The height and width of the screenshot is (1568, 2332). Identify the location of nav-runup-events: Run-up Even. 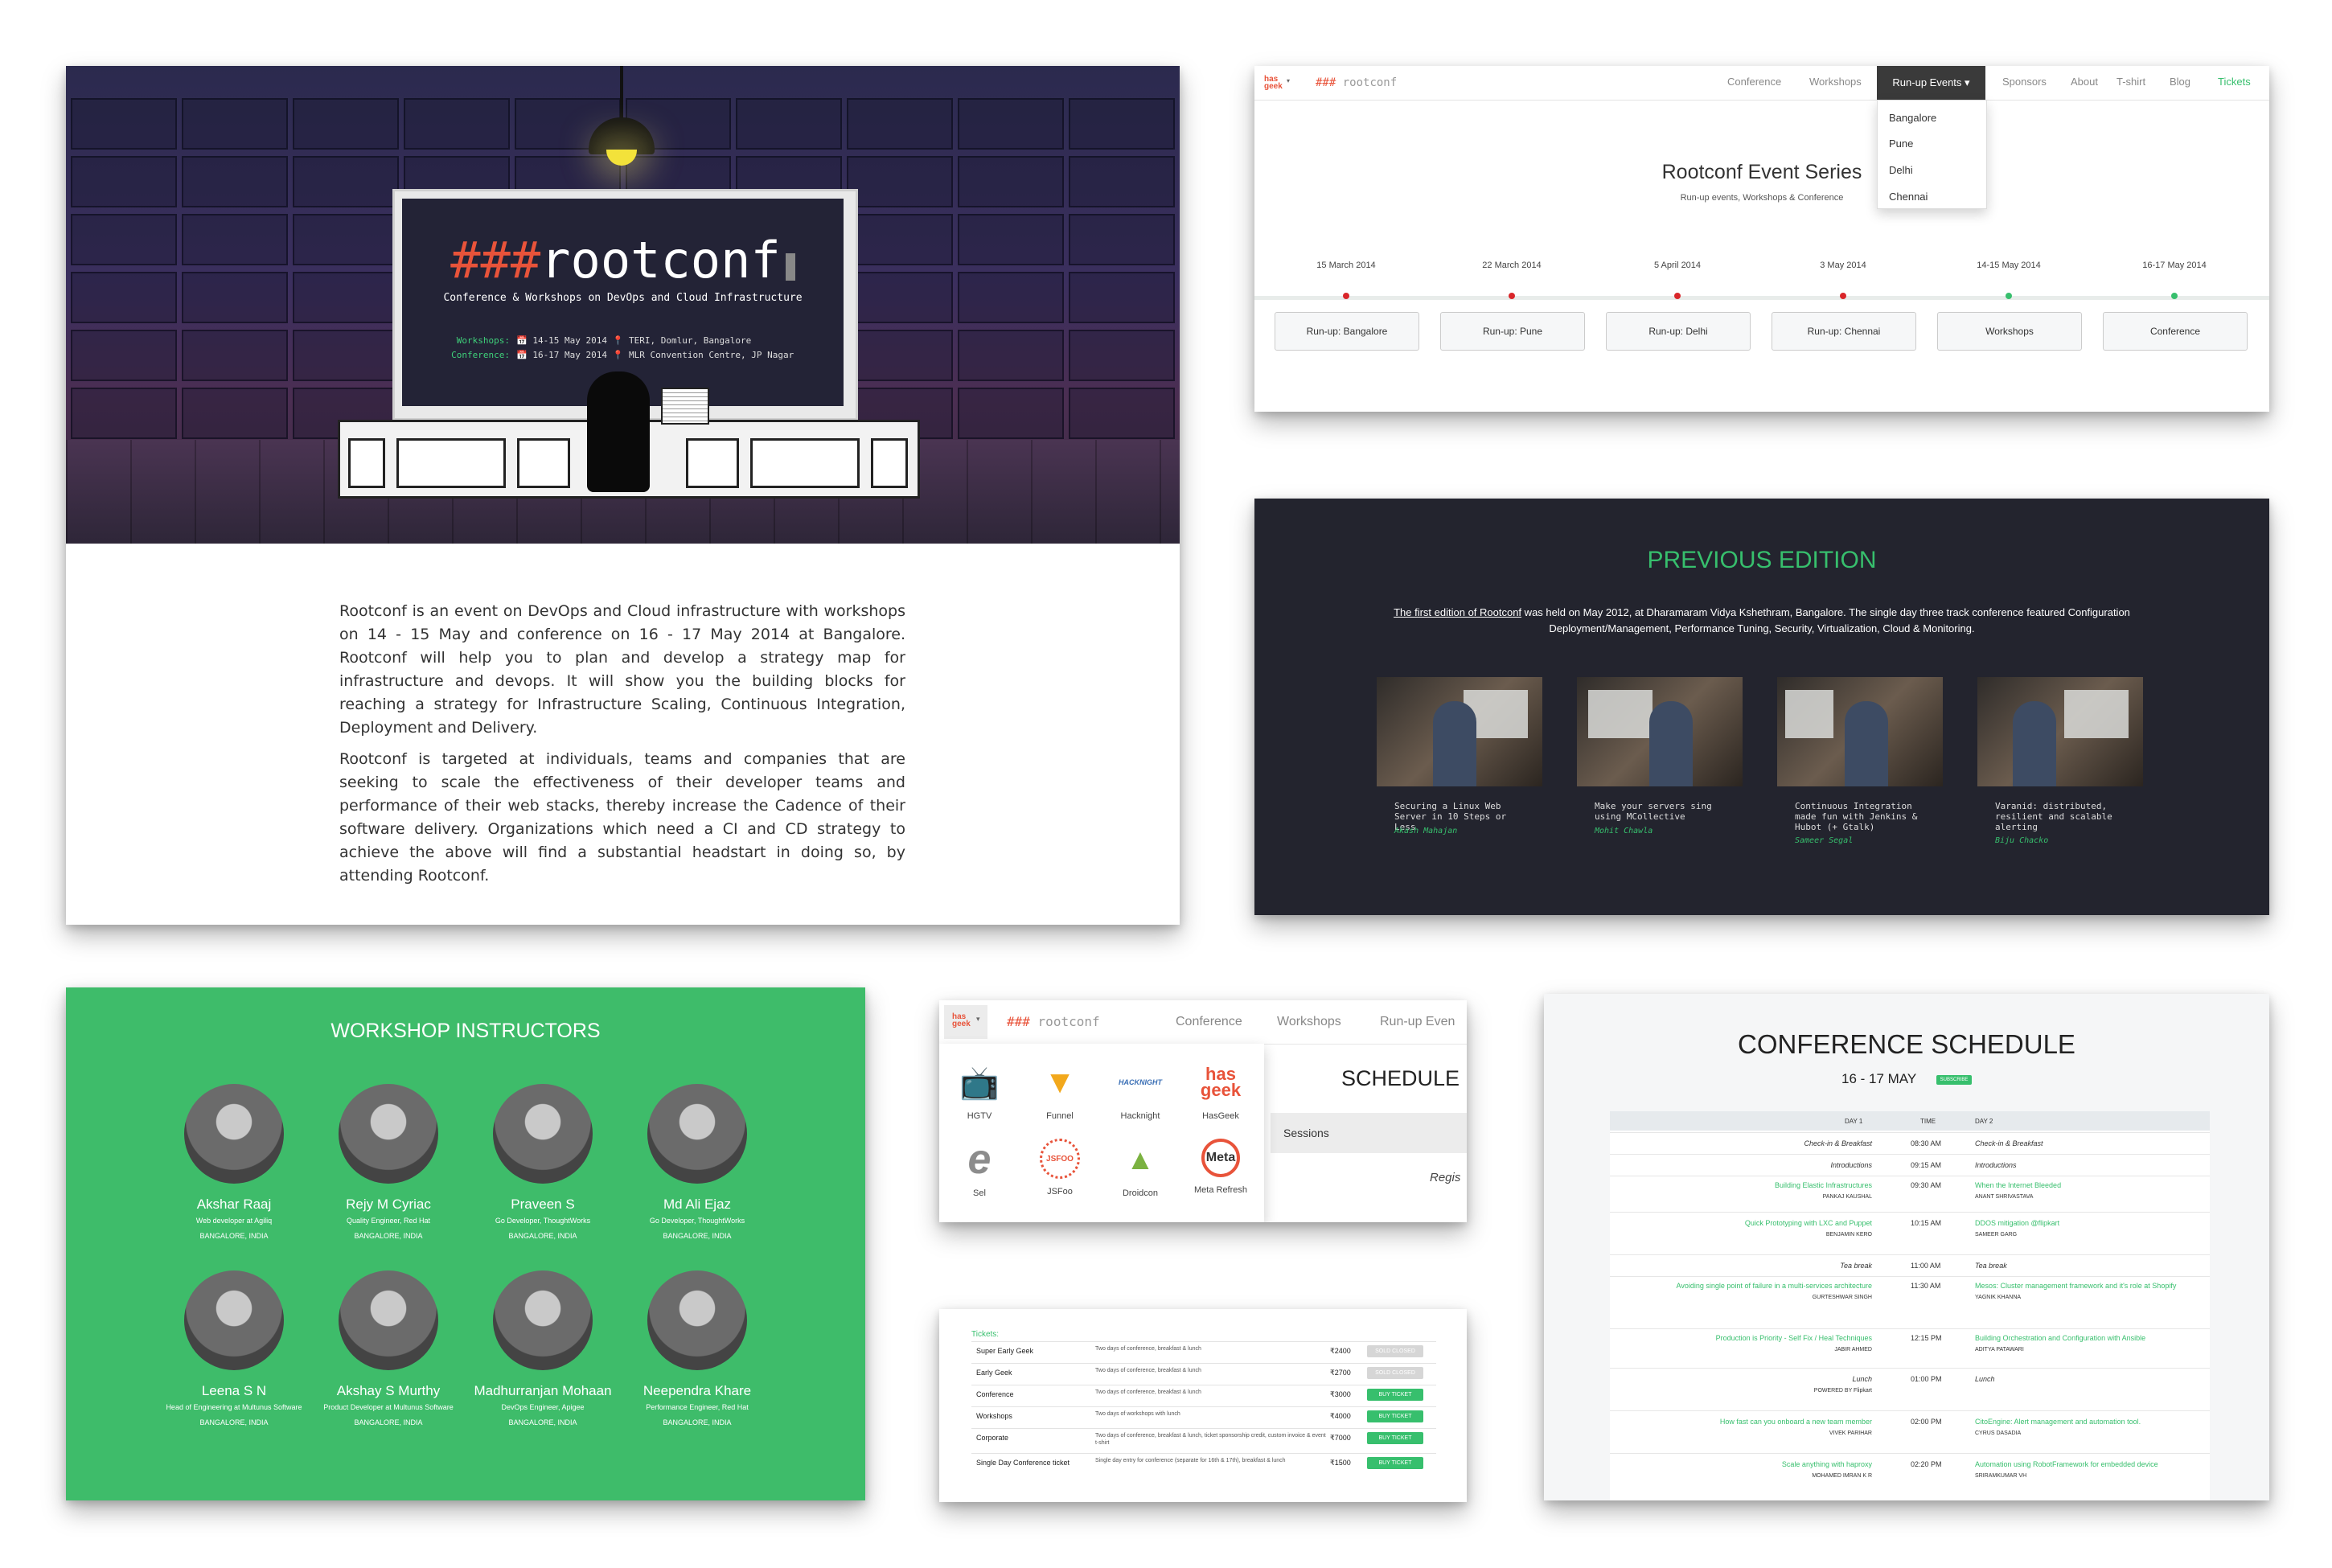
(1417, 1022).